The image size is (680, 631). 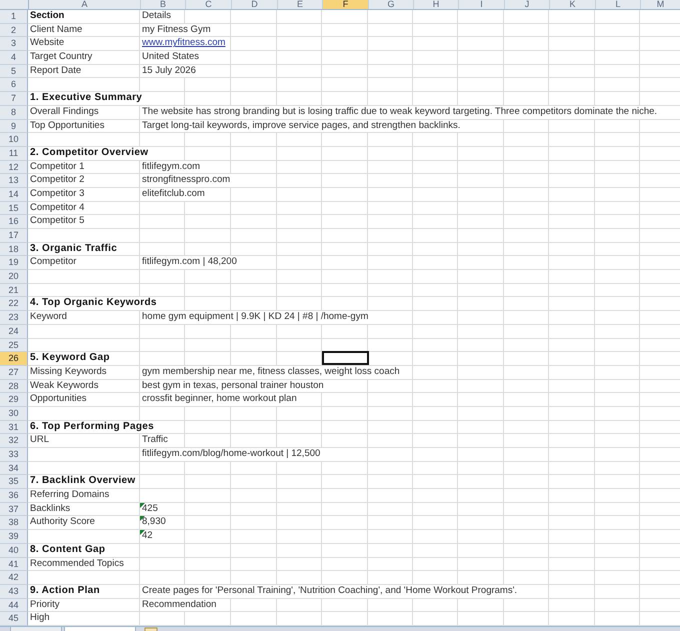 I want to click on cell-text: gym membership near me, fitness classes, weight loss coach, so click(x=271, y=372).